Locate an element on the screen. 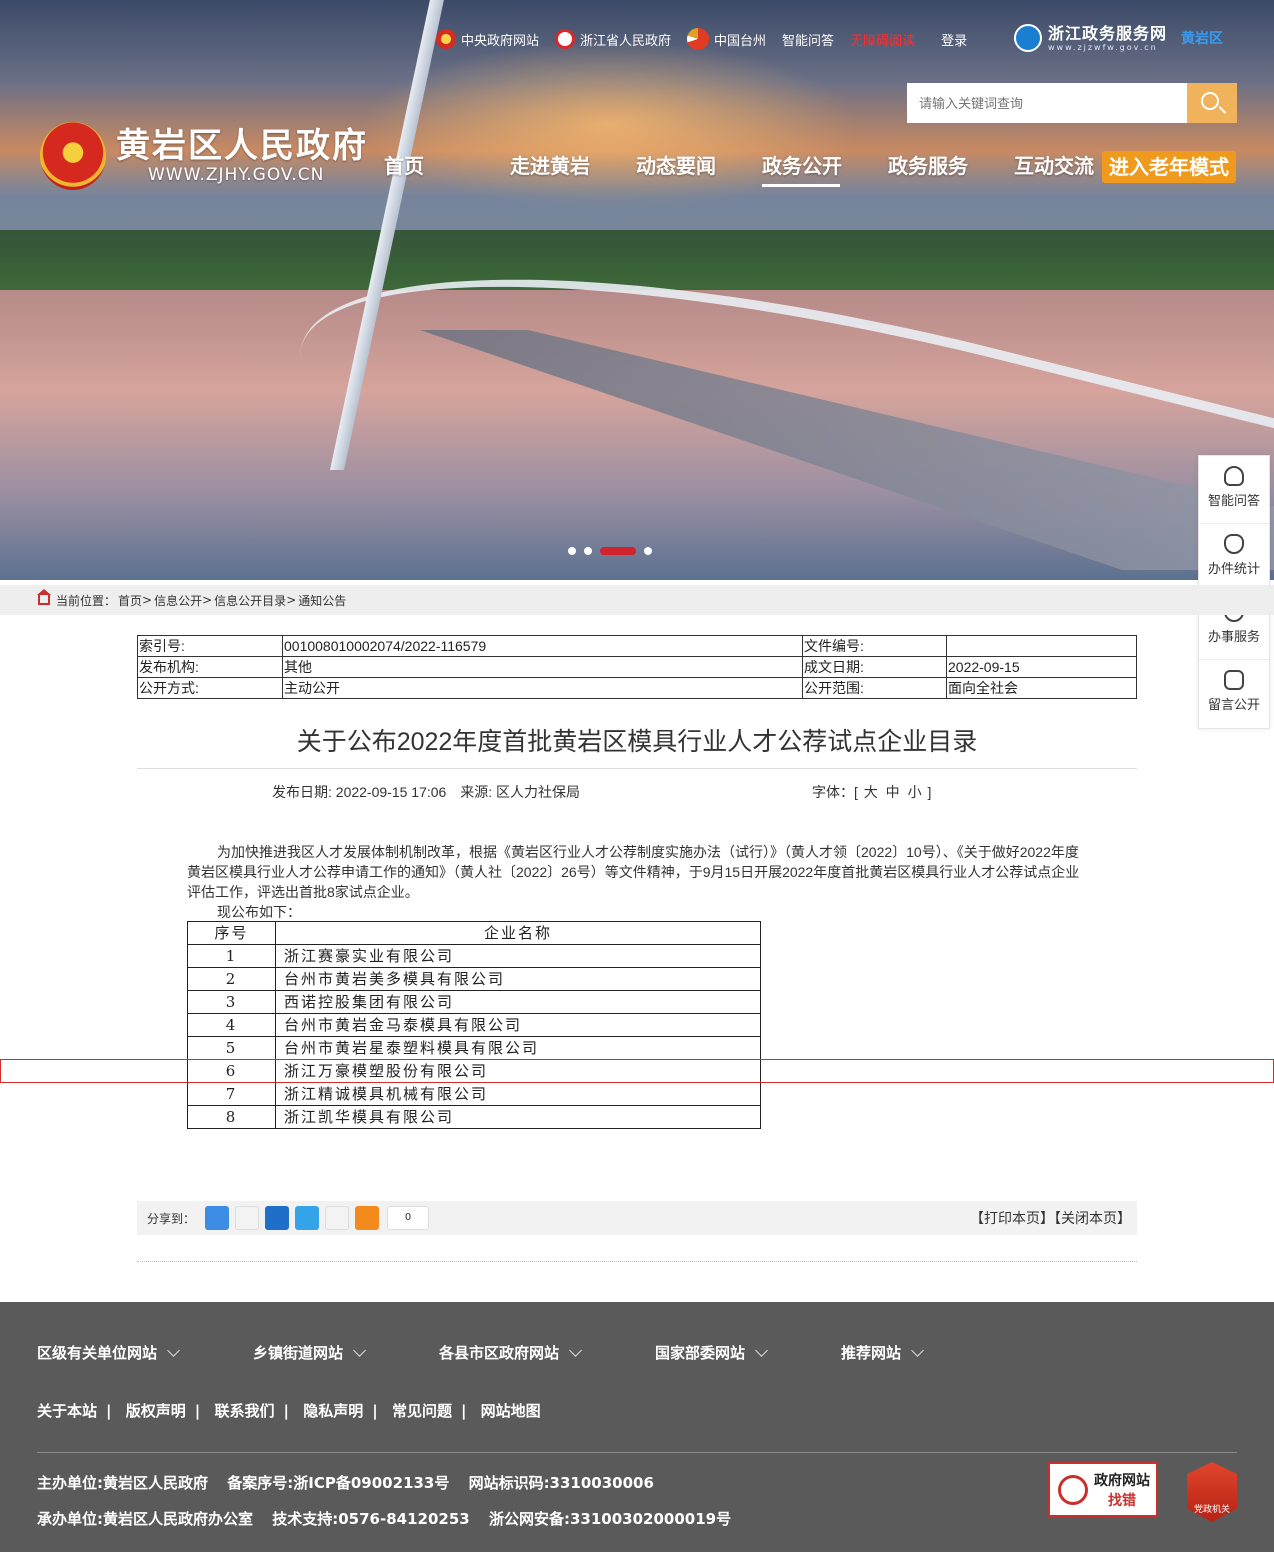 Image resolution: width=1274 pixels, height=1552 pixels. share-renren-icon is located at coordinates (277, 1218).